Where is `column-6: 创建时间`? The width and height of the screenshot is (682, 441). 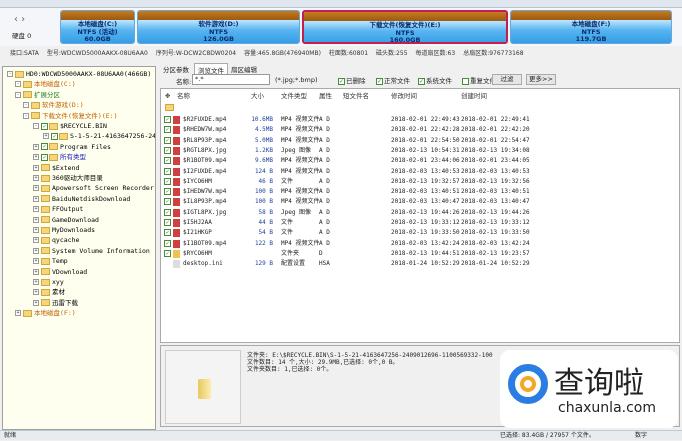
column-6: 创建时间 is located at coordinates (474, 96).